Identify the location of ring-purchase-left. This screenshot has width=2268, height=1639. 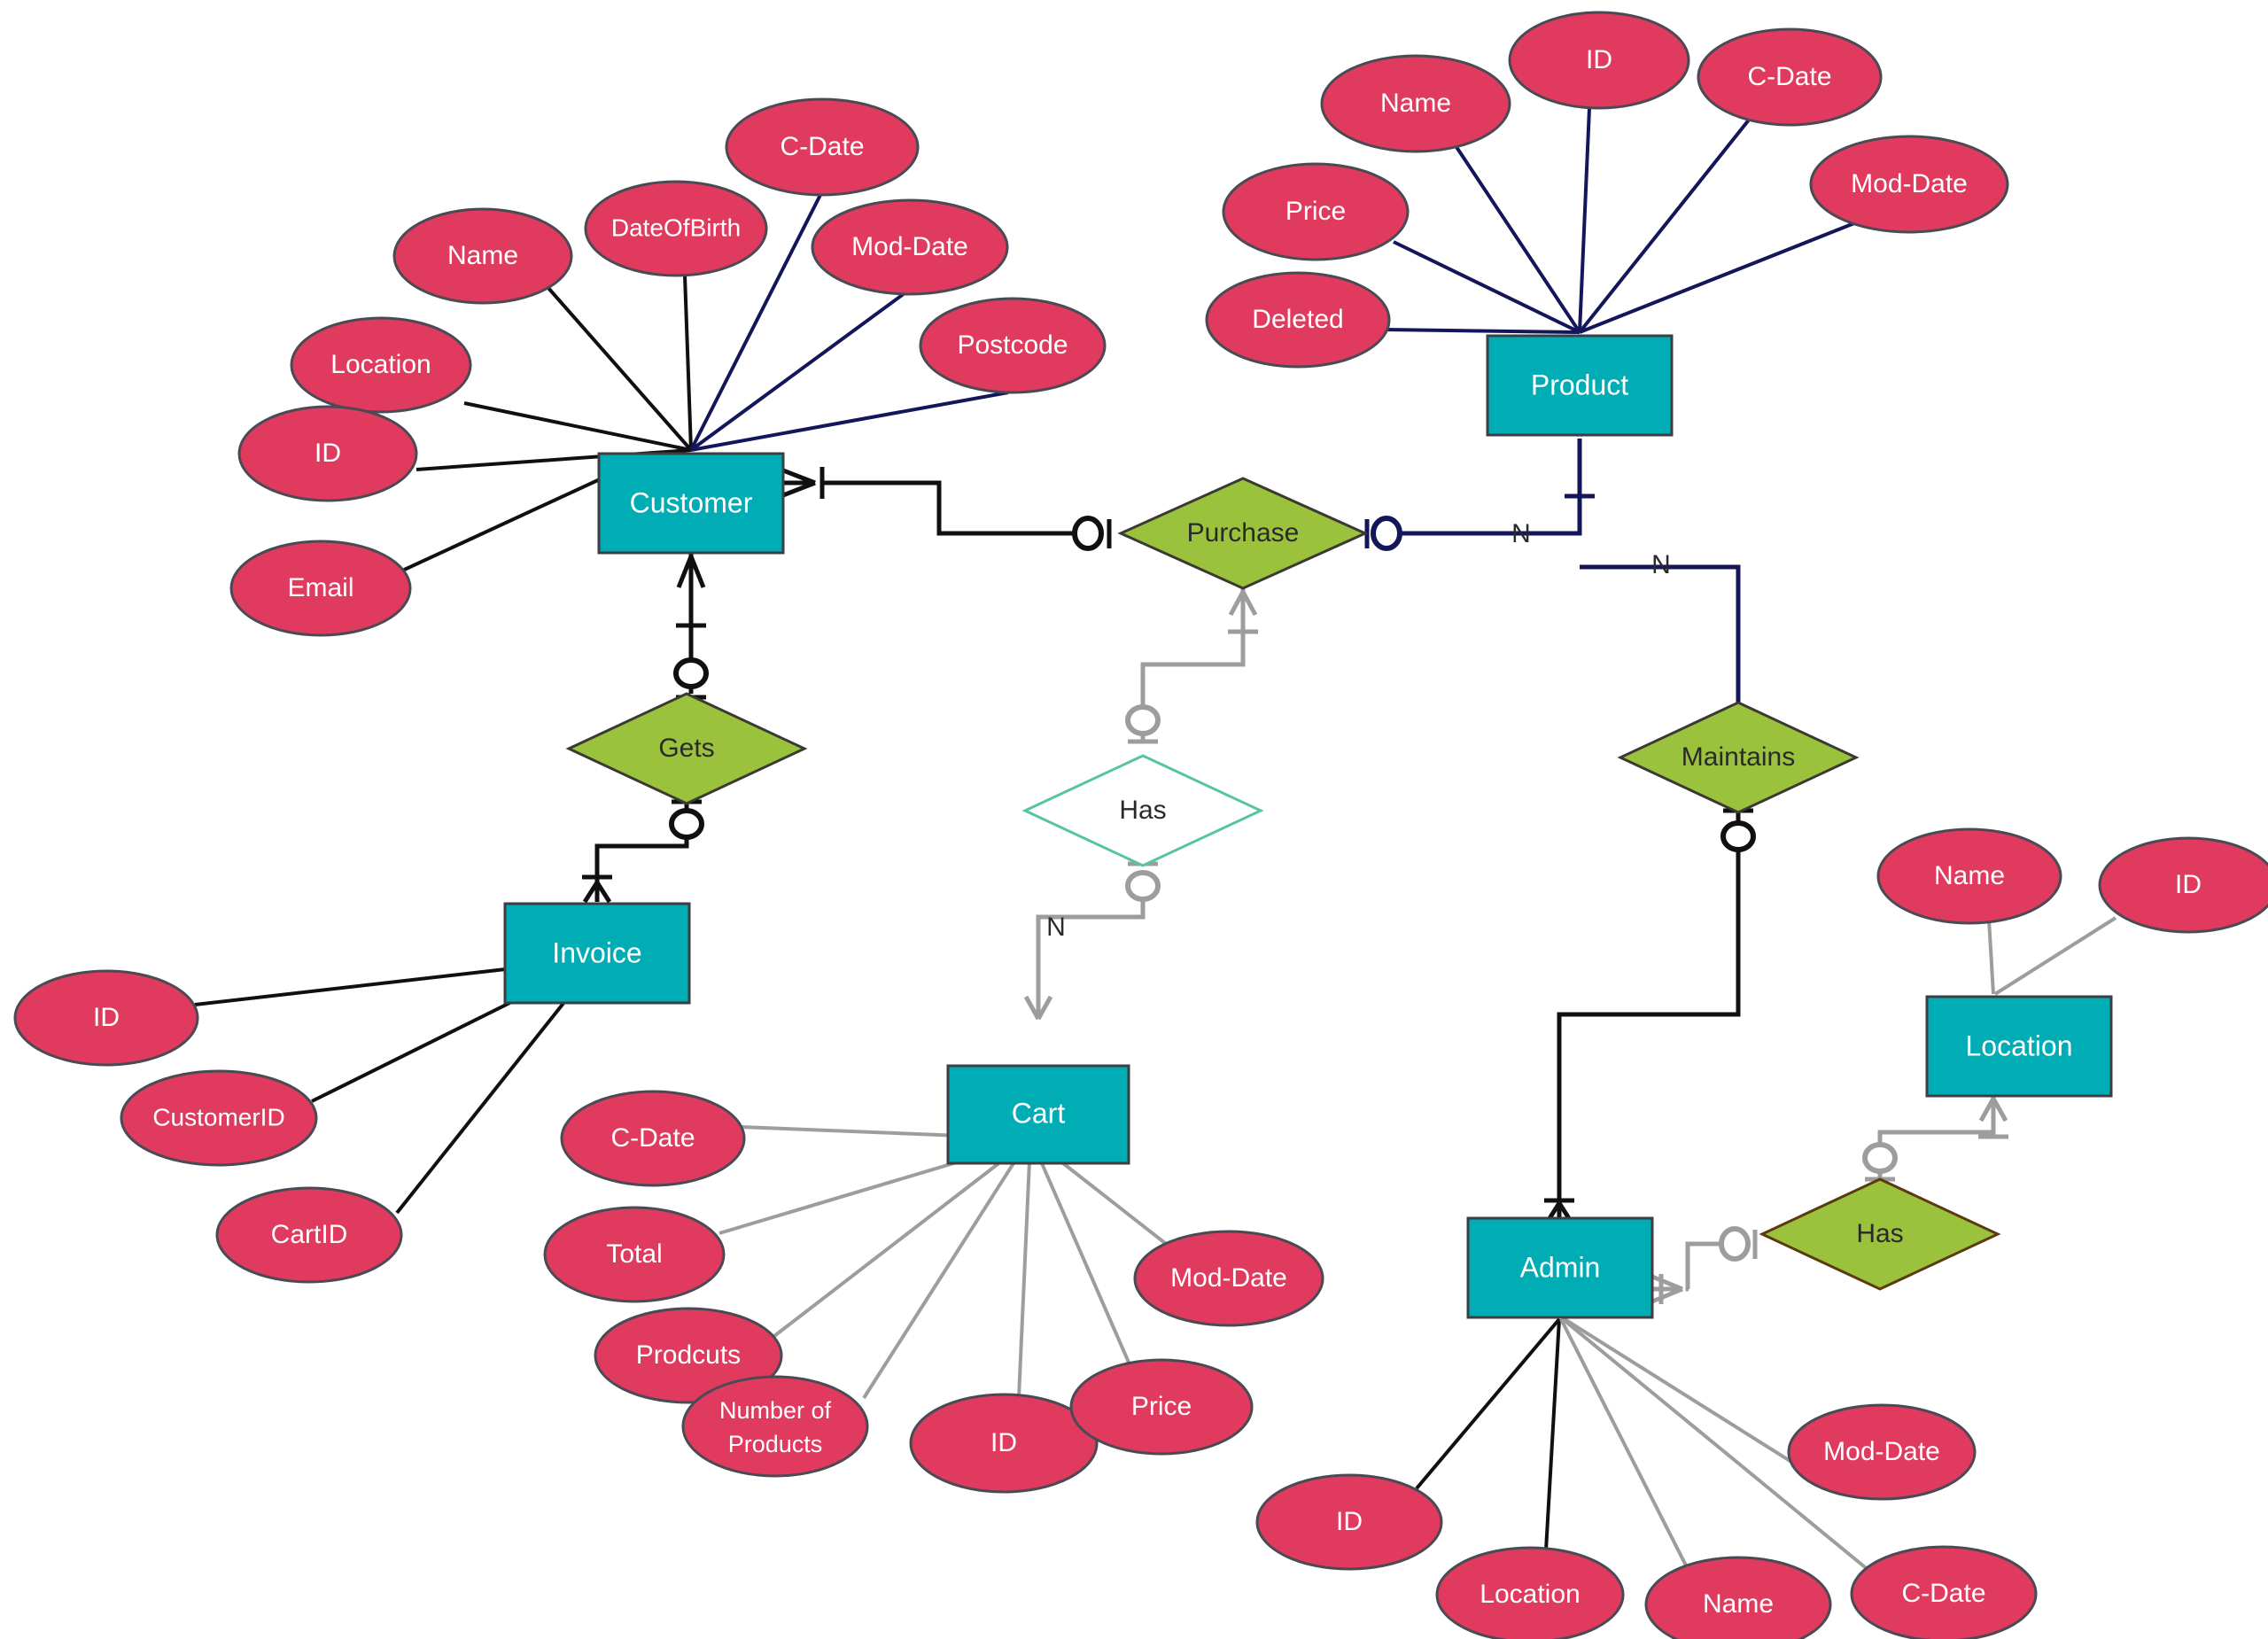
(1088, 533).